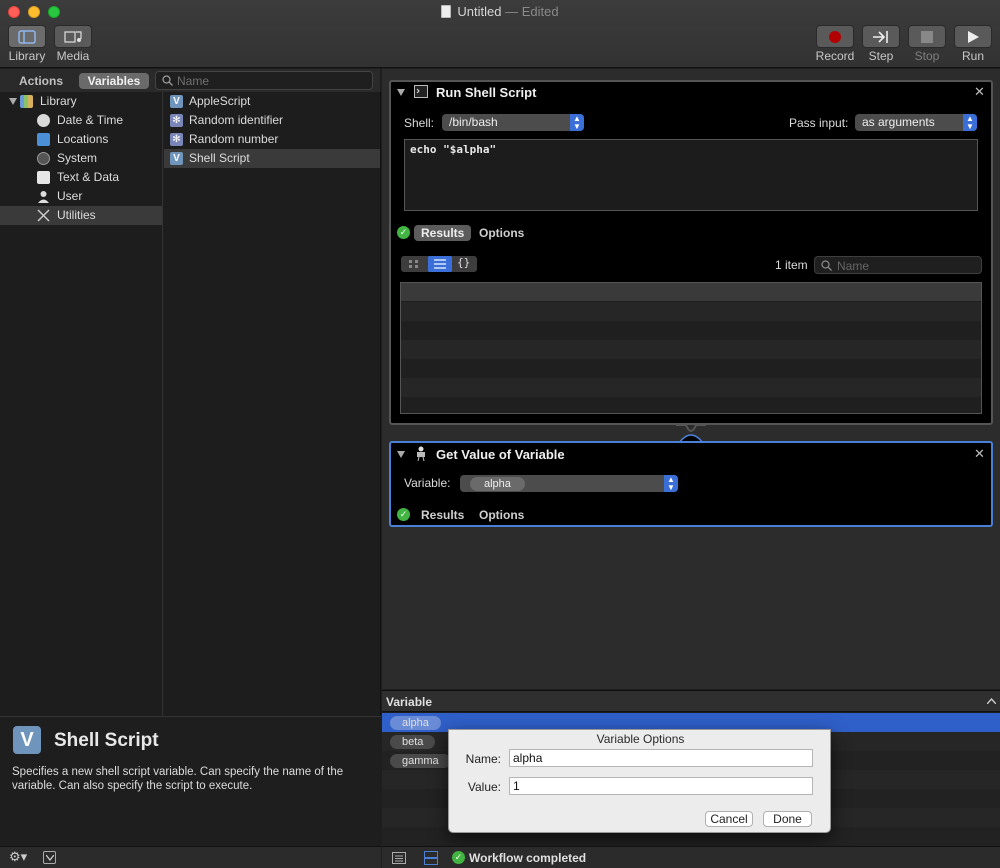 This screenshot has width=1000, height=868. I want to click on variable-token: alpha, so click(497, 484).